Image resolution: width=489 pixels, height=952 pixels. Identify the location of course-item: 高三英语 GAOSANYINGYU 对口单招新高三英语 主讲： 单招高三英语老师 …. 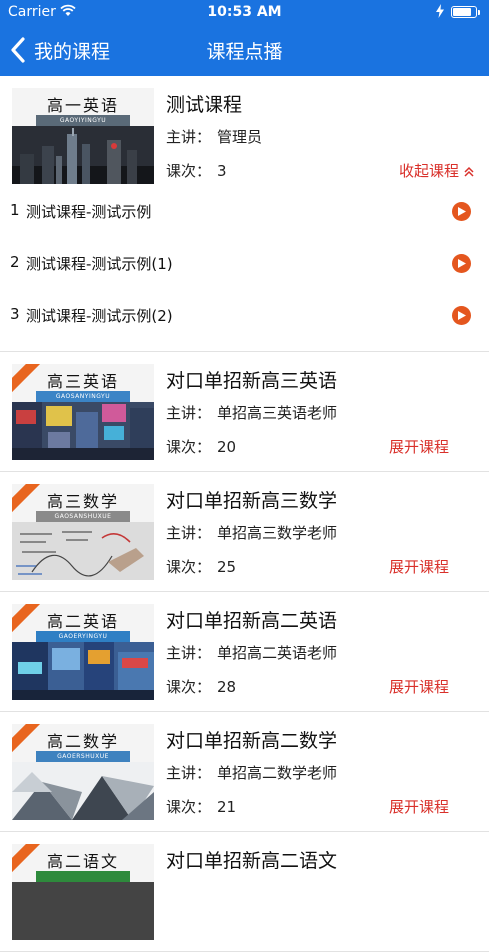
(244, 412).